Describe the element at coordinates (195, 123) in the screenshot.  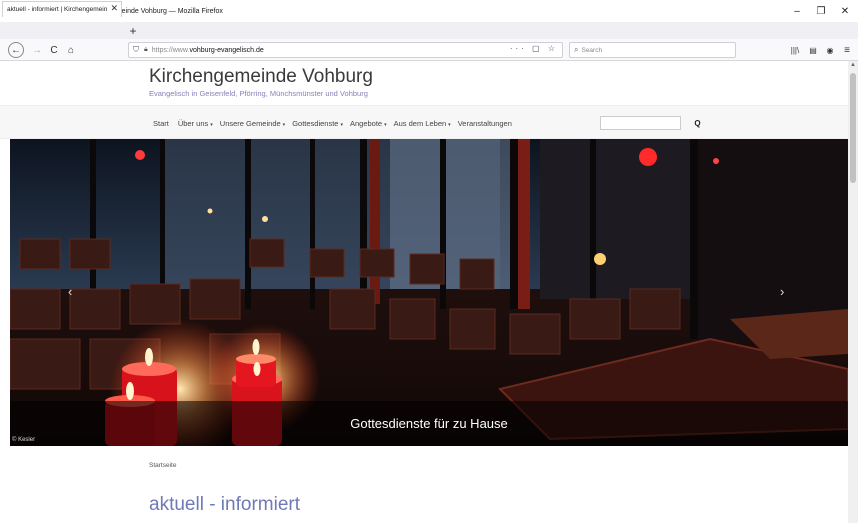
I see `nav-item-ueber-uns: Über uns ▾` at that location.